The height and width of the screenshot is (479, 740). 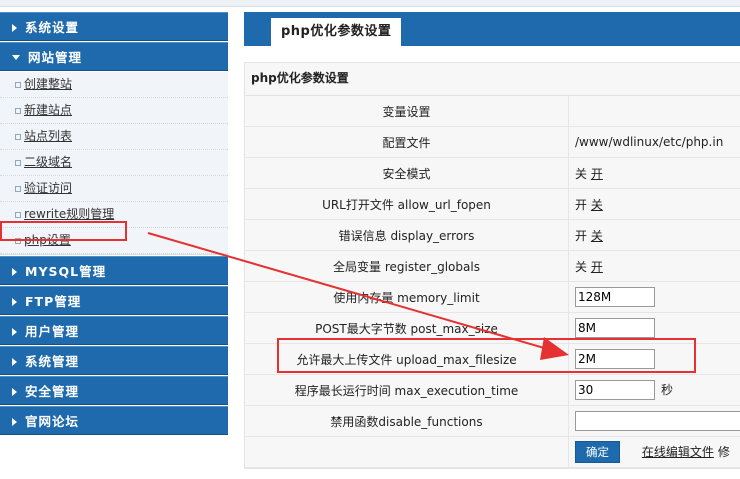 What do you see at coordinates (407, 111) in the screenshot?
I see `row-label: 变量设置` at bounding box center [407, 111].